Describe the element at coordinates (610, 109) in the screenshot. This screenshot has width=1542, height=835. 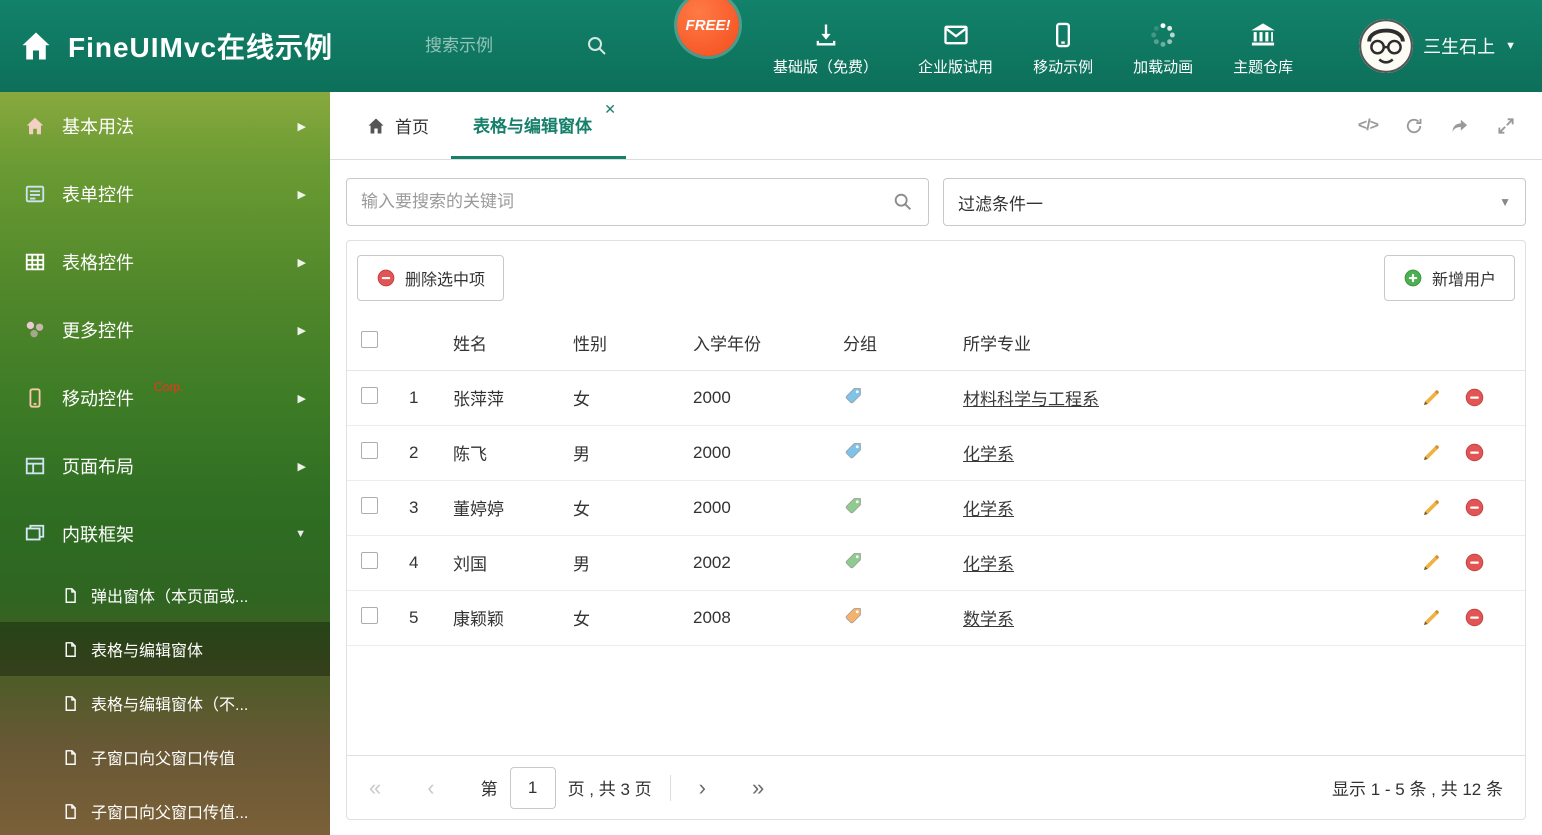
I see `close-icon: ✕` at that location.